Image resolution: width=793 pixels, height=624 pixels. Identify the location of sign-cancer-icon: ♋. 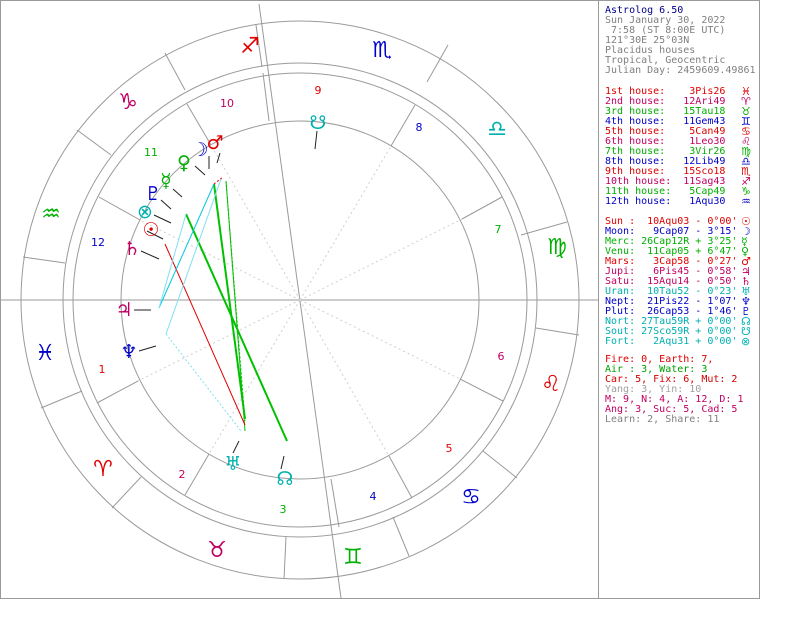
(471, 497).